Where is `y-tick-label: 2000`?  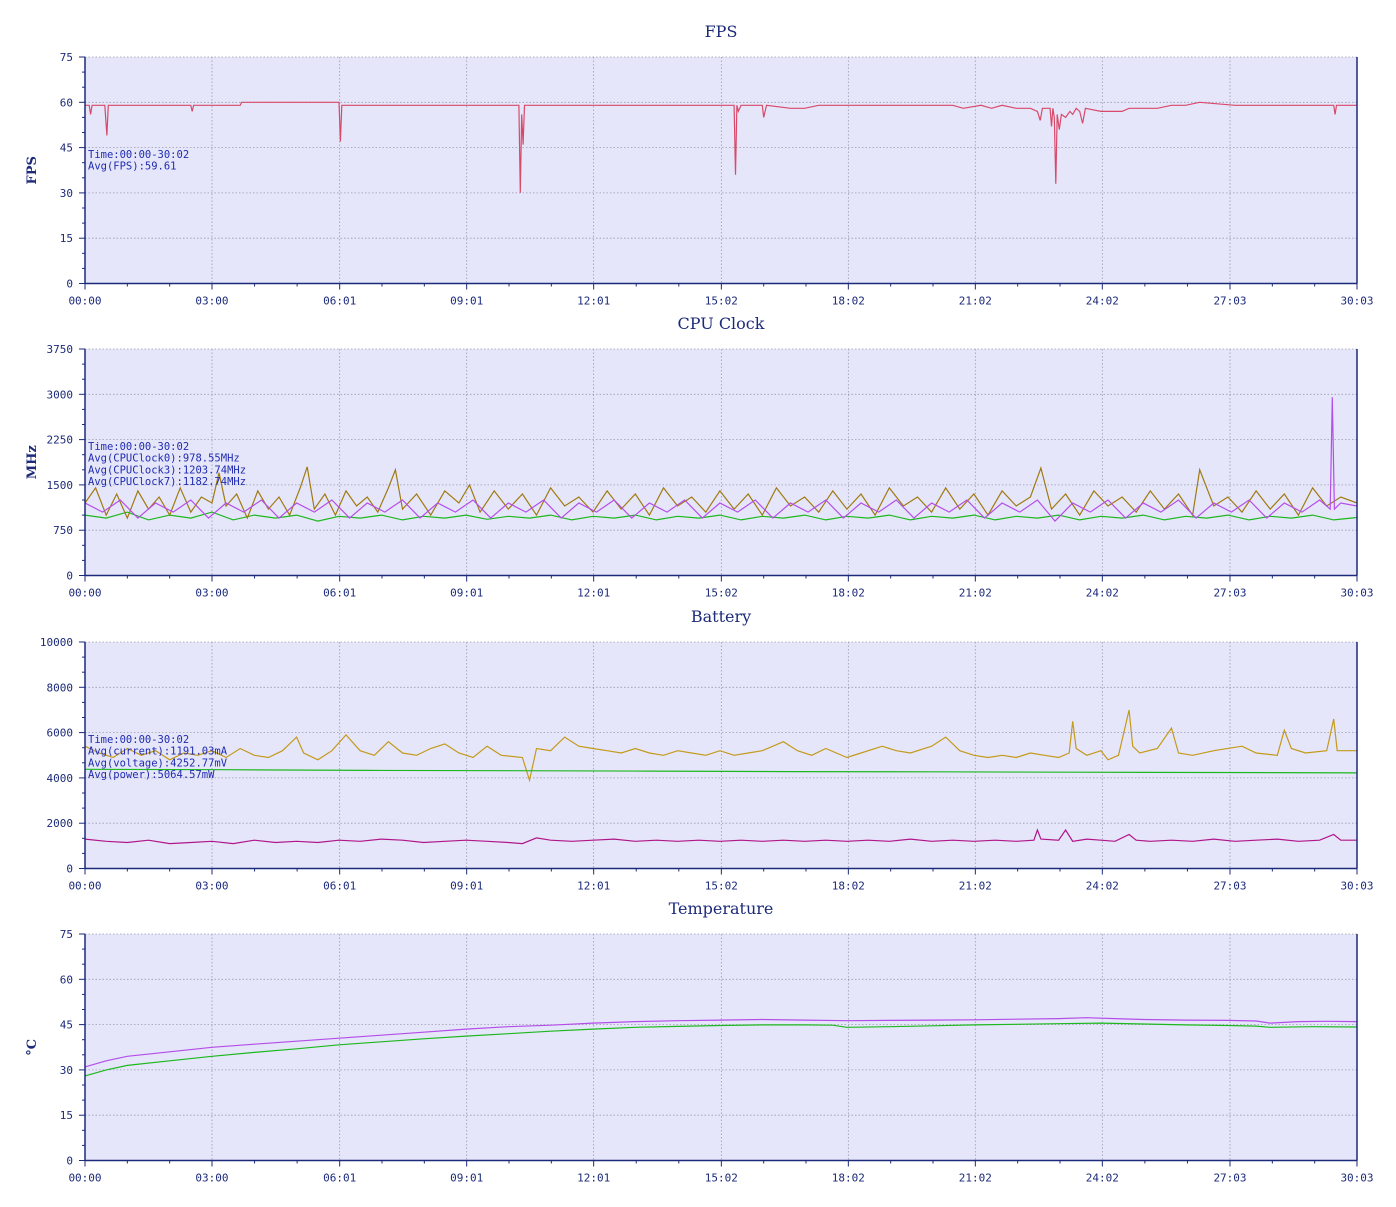 y-tick-label: 2000 is located at coordinates (60, 823).